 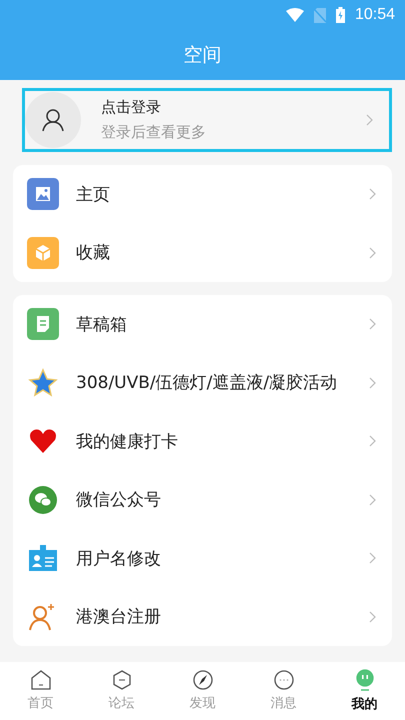 What do you see at coordinates (131, 107) in the screenshot?
I see `login-title: 点击登录` at bounding box center [131, 107].